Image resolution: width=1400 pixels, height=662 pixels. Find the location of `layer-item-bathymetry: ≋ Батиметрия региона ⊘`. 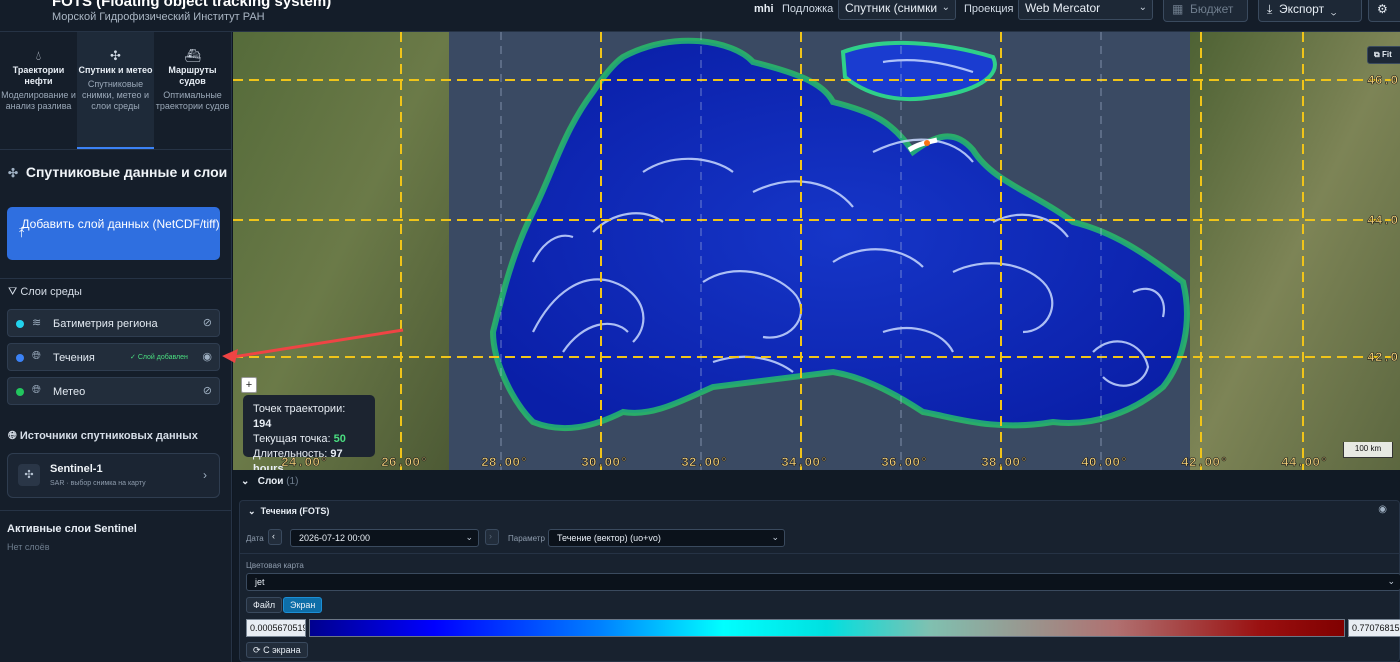

layer-item-bathymetry: ≋ Батиметрия региона ⊘ is located at coordinates (113, 323).